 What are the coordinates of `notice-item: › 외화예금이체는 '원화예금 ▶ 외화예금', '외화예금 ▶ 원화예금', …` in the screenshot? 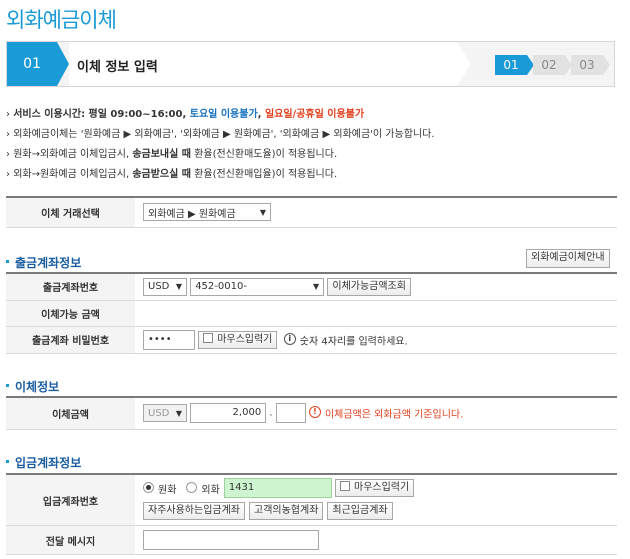 It's located at (220, 134).